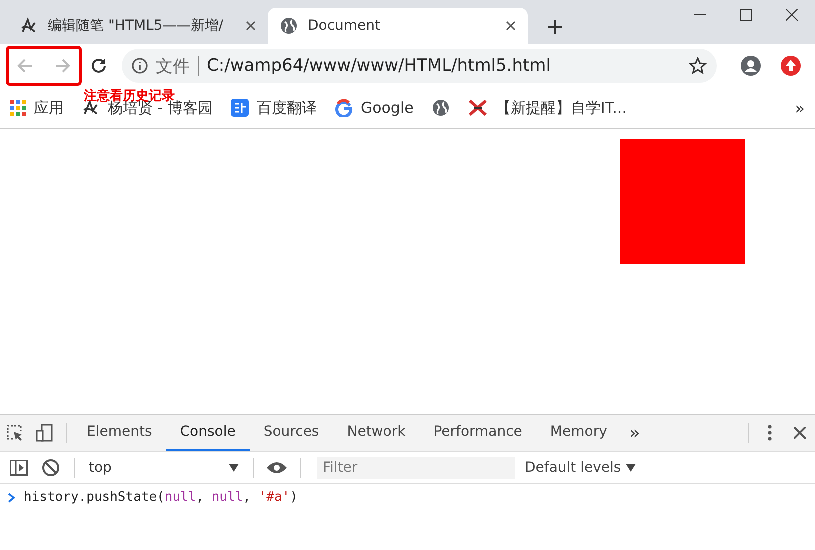 The height and width of the screenshot is (550, 815). What do you see at coordinates (746, 15) in the screenshot?
I see `maximize-icon` at bounding box center [746, 15].